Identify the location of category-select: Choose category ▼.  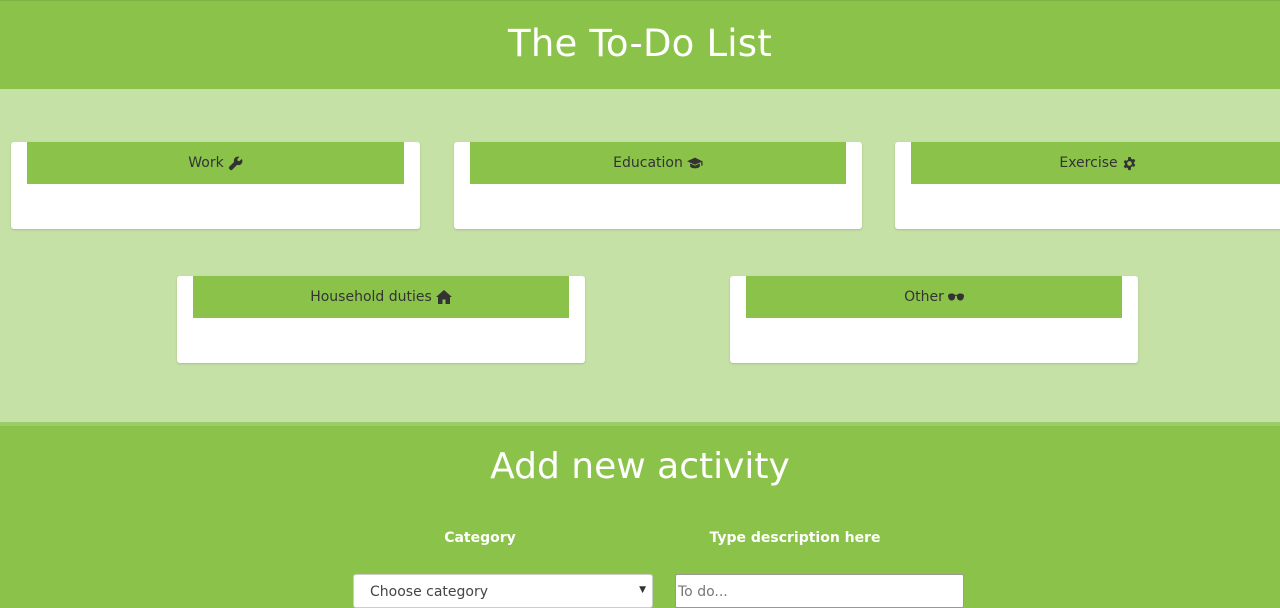
(503, 591).